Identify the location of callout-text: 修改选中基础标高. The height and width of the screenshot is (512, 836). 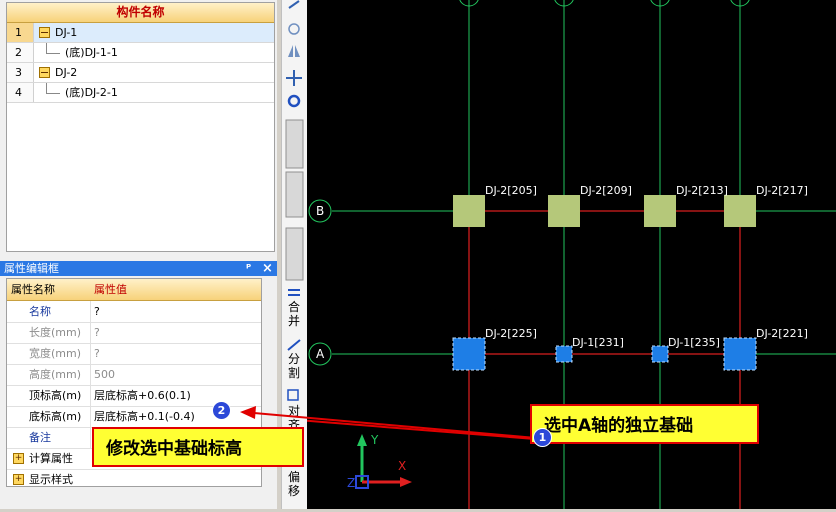
(174, 449).